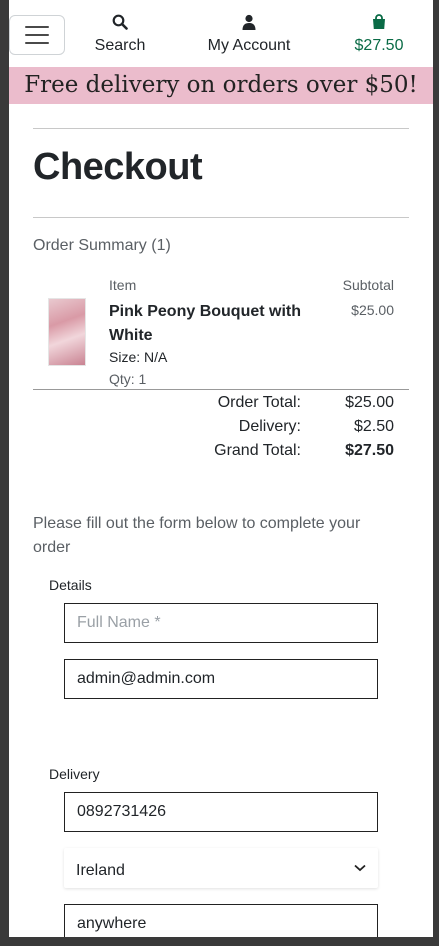 The width and height of the screenshot is (439, 946). Describe the element at coordinates (74, 774) in the screenshot. I see `delivery-legend: Delivery` at that location.